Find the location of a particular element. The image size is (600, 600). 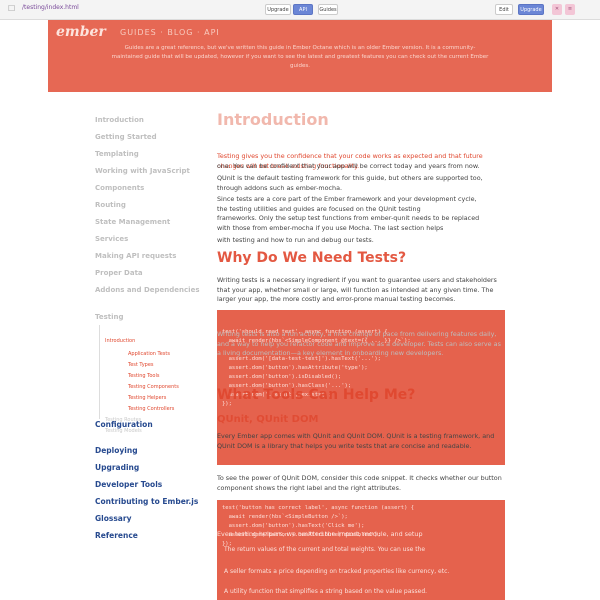

sidebar-sub-testing-tools: Testing Tools is located at coordinates (143, 376).